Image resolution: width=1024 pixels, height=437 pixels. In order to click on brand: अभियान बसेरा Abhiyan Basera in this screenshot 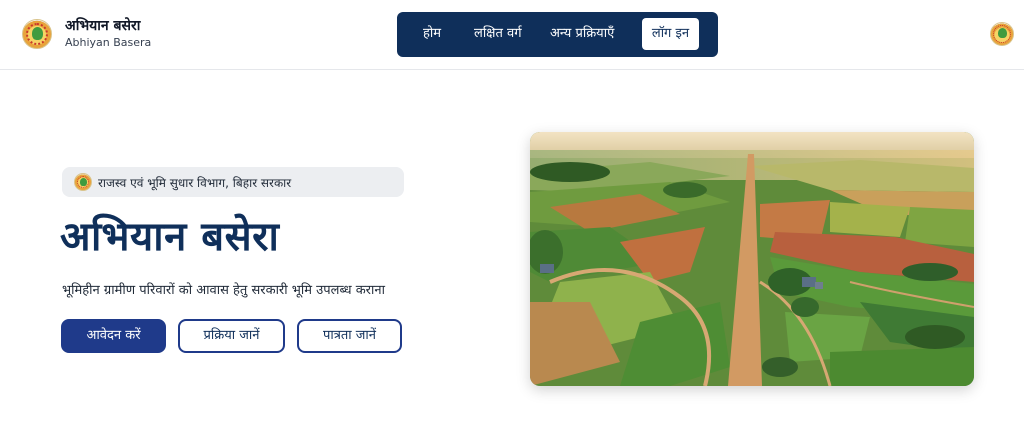, I will do `click(86, 34)`.